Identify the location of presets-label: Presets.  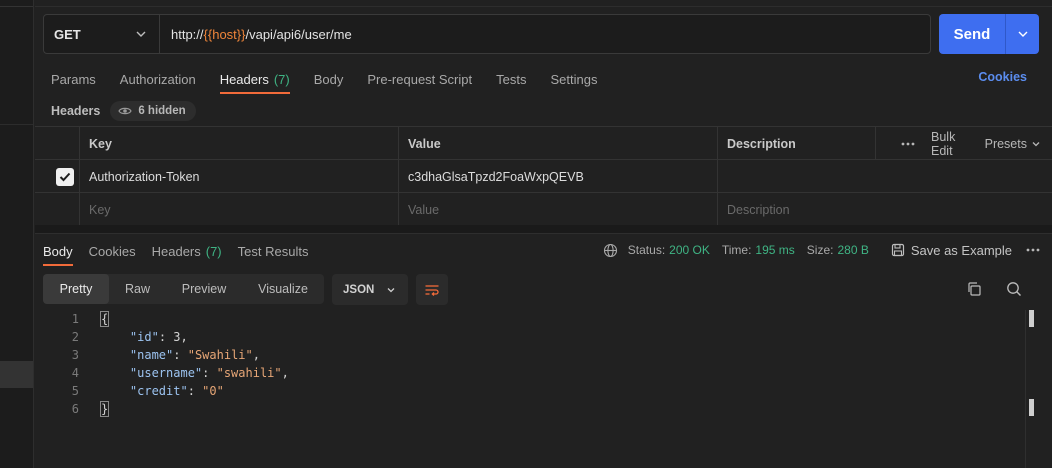
(1005, 143).